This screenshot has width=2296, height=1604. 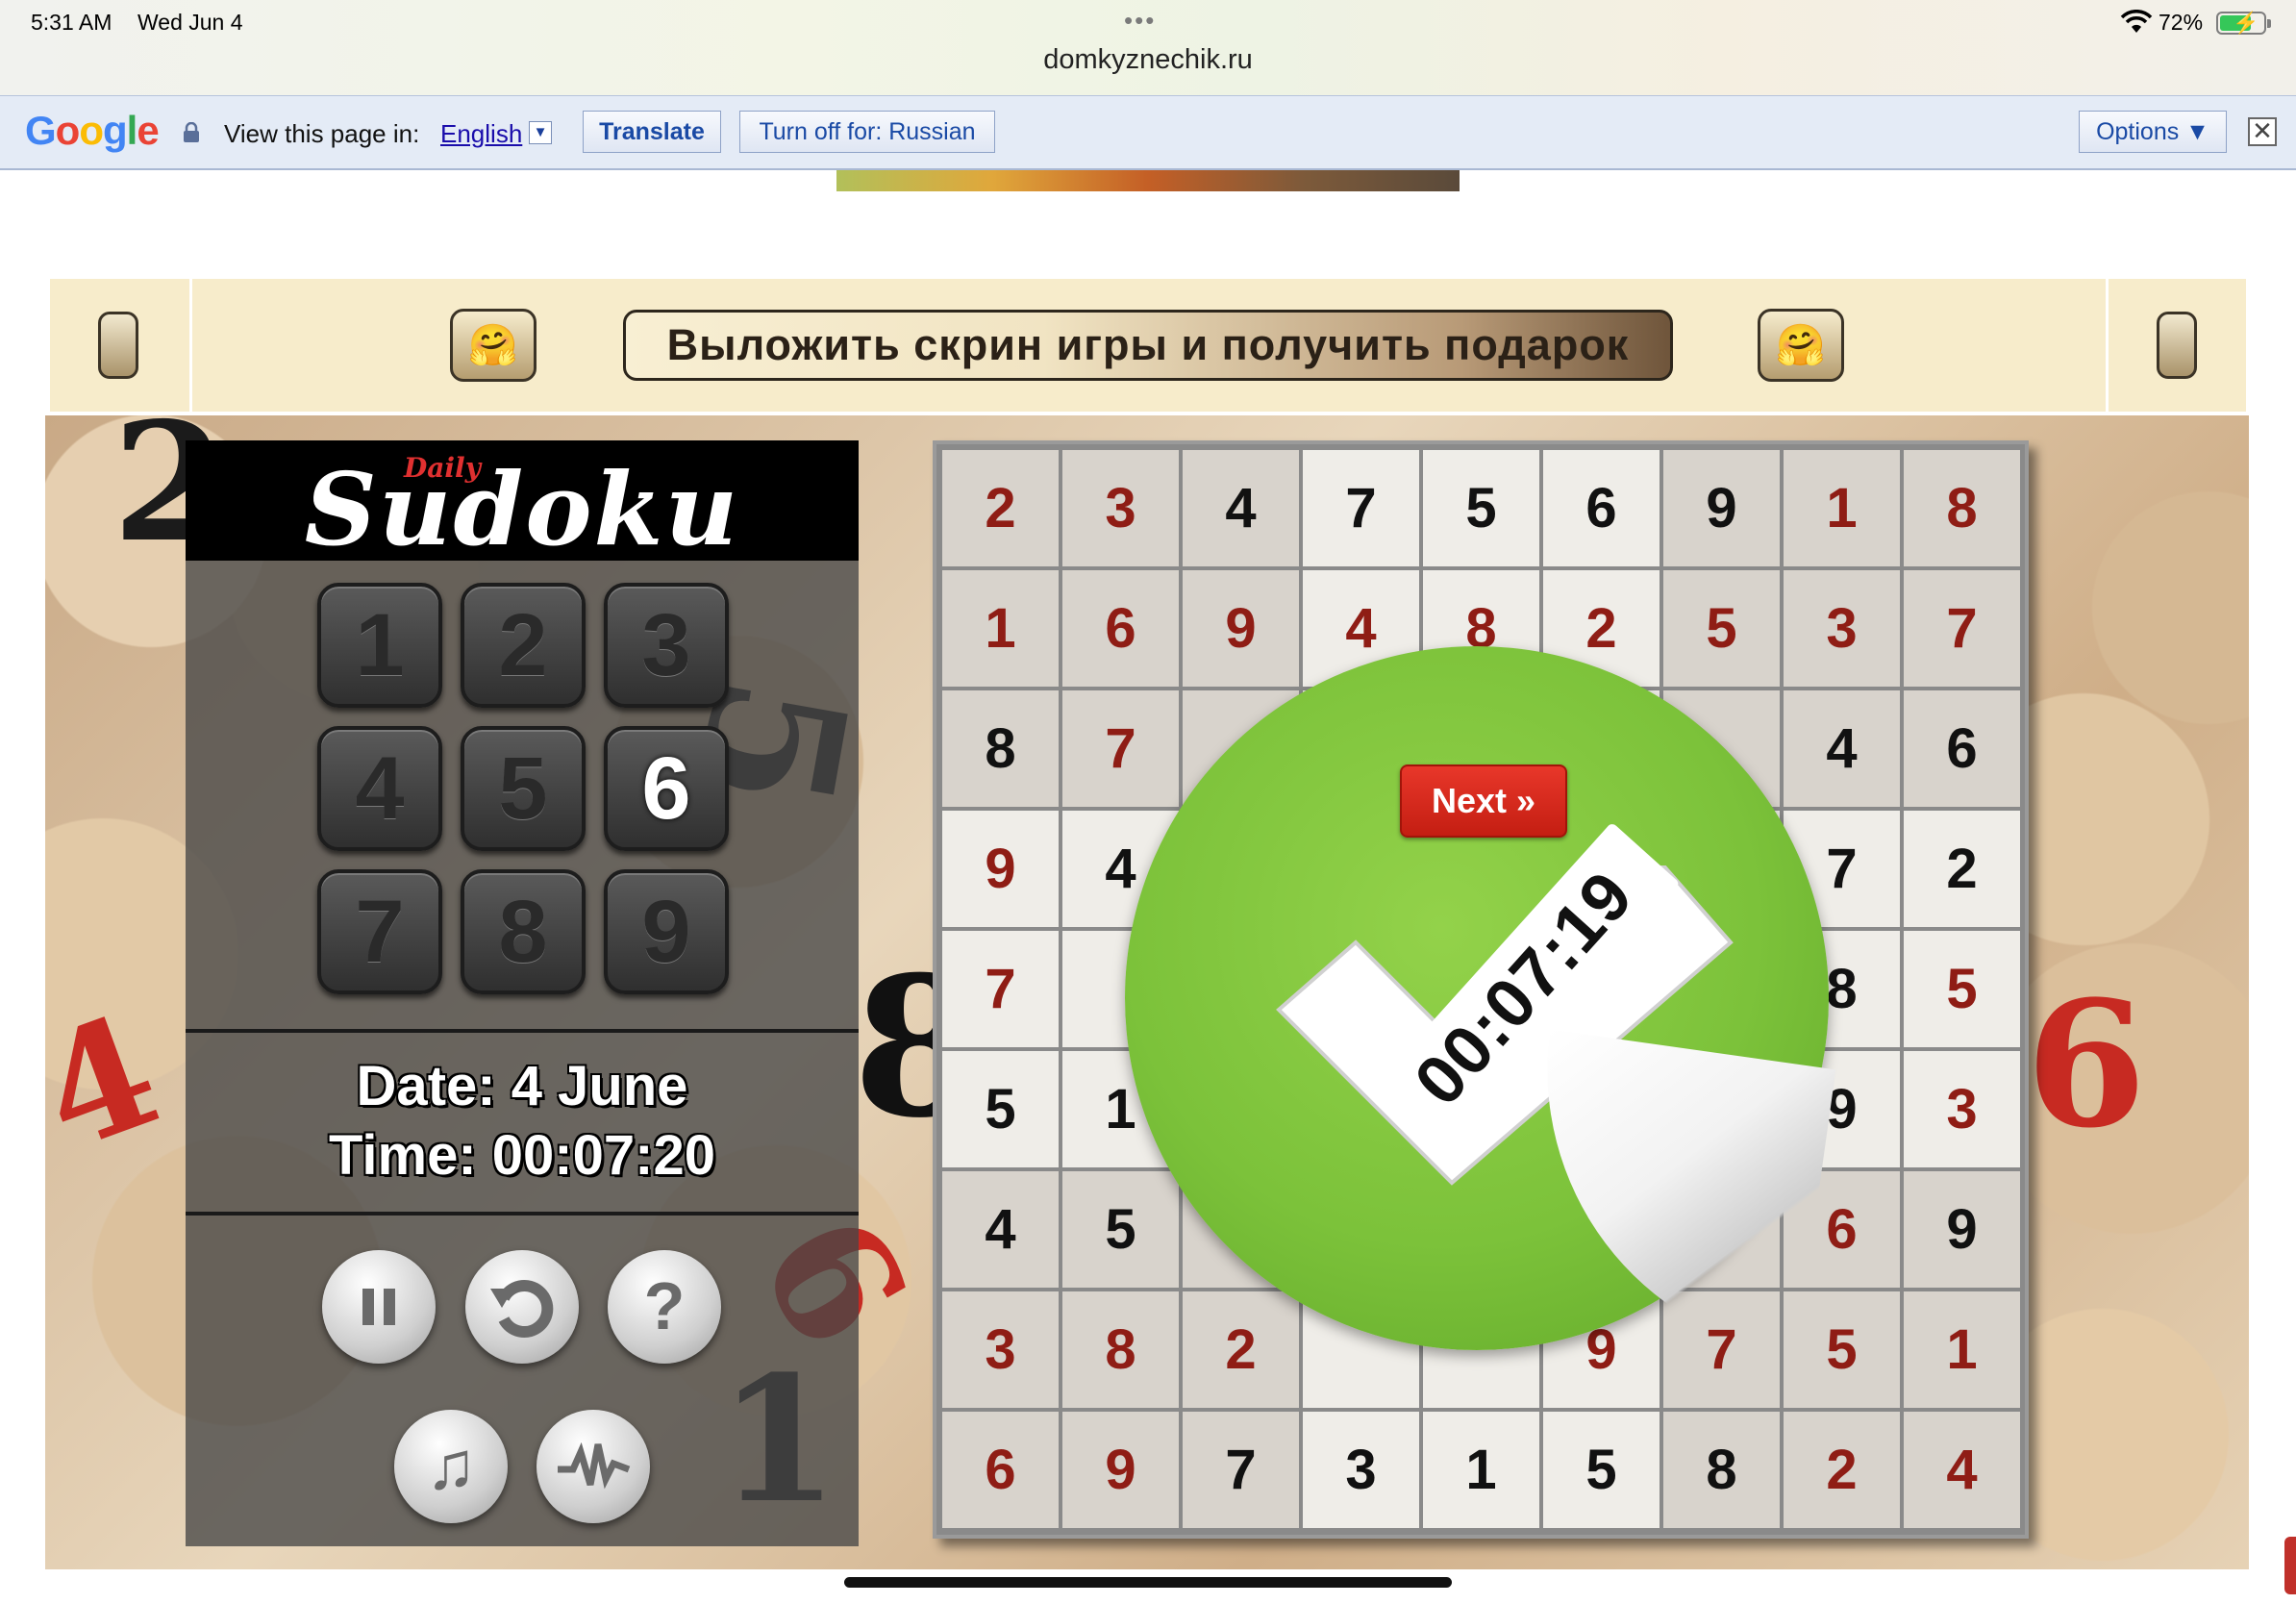 I want to click on view-page-label: View this page in:, so click(x=322, y=133).